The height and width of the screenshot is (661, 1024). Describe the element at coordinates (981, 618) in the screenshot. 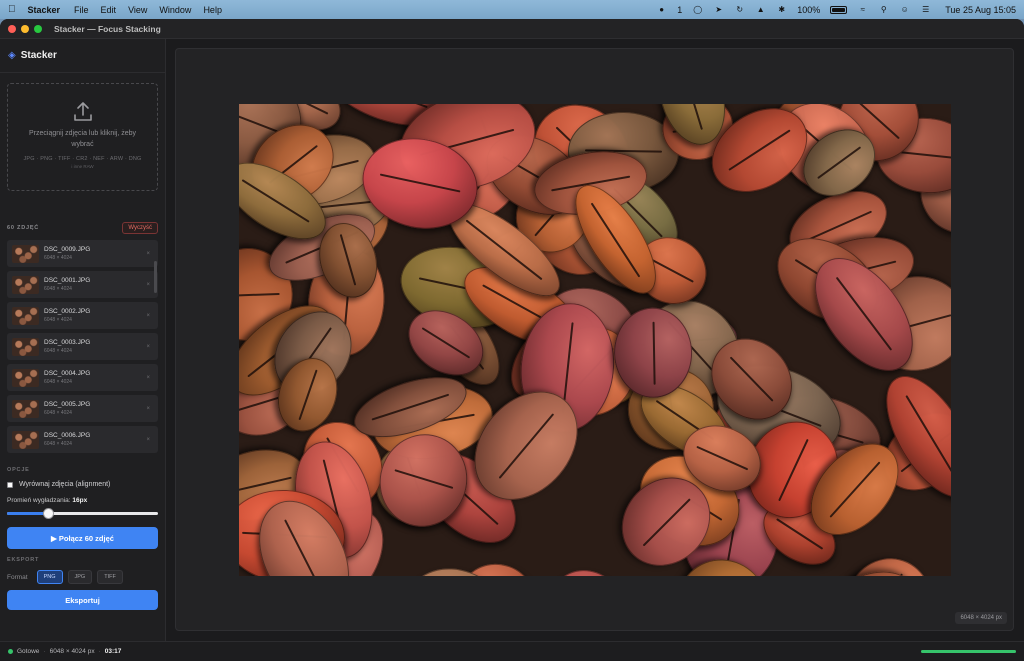

I see `image-dimensions-badge: 6048 × 4024 px` at that location.